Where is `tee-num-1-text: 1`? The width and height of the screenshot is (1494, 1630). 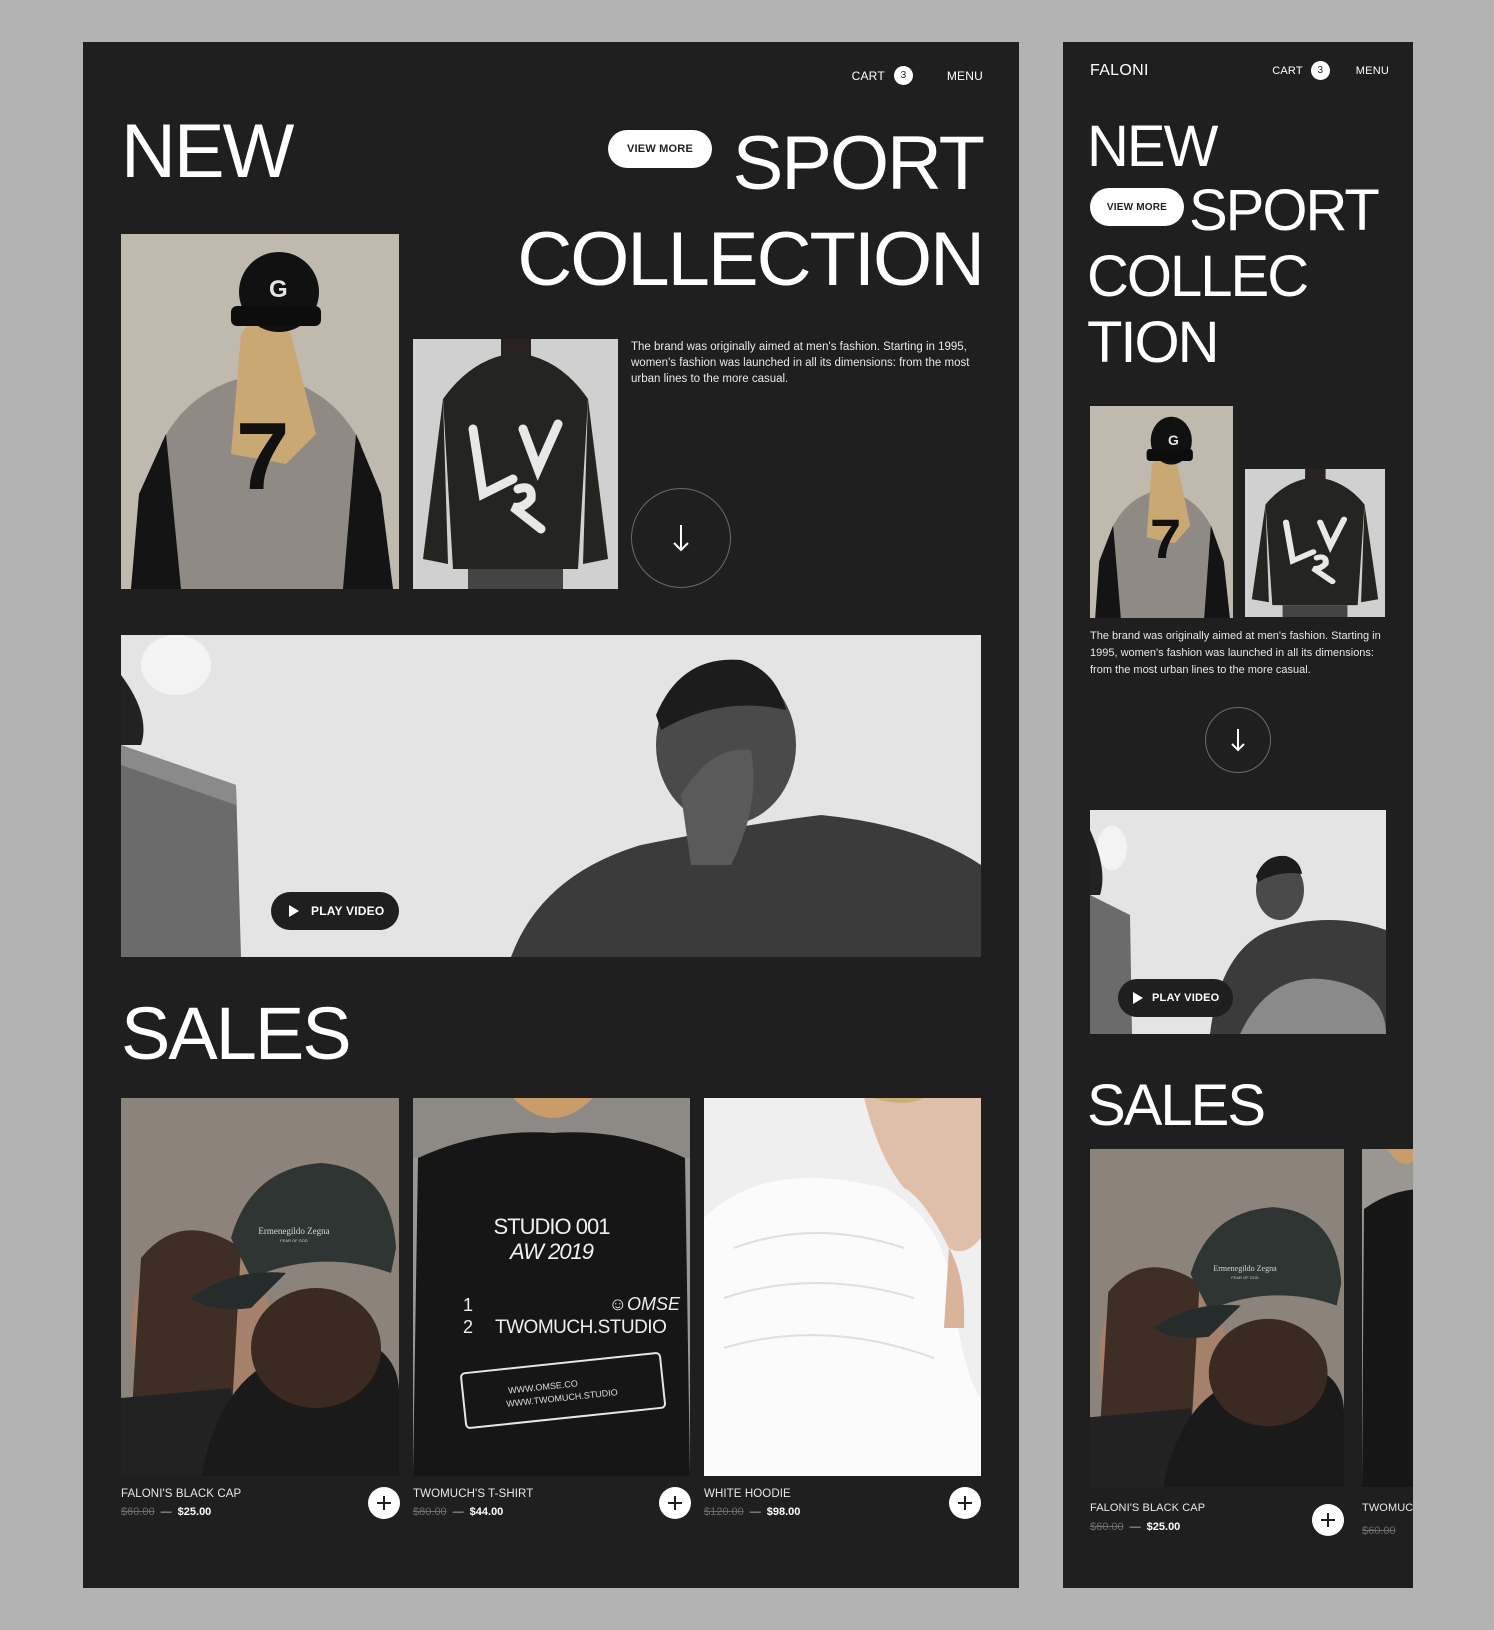
tee-num-1-text: 1 is located at coordinates (468, 1305).